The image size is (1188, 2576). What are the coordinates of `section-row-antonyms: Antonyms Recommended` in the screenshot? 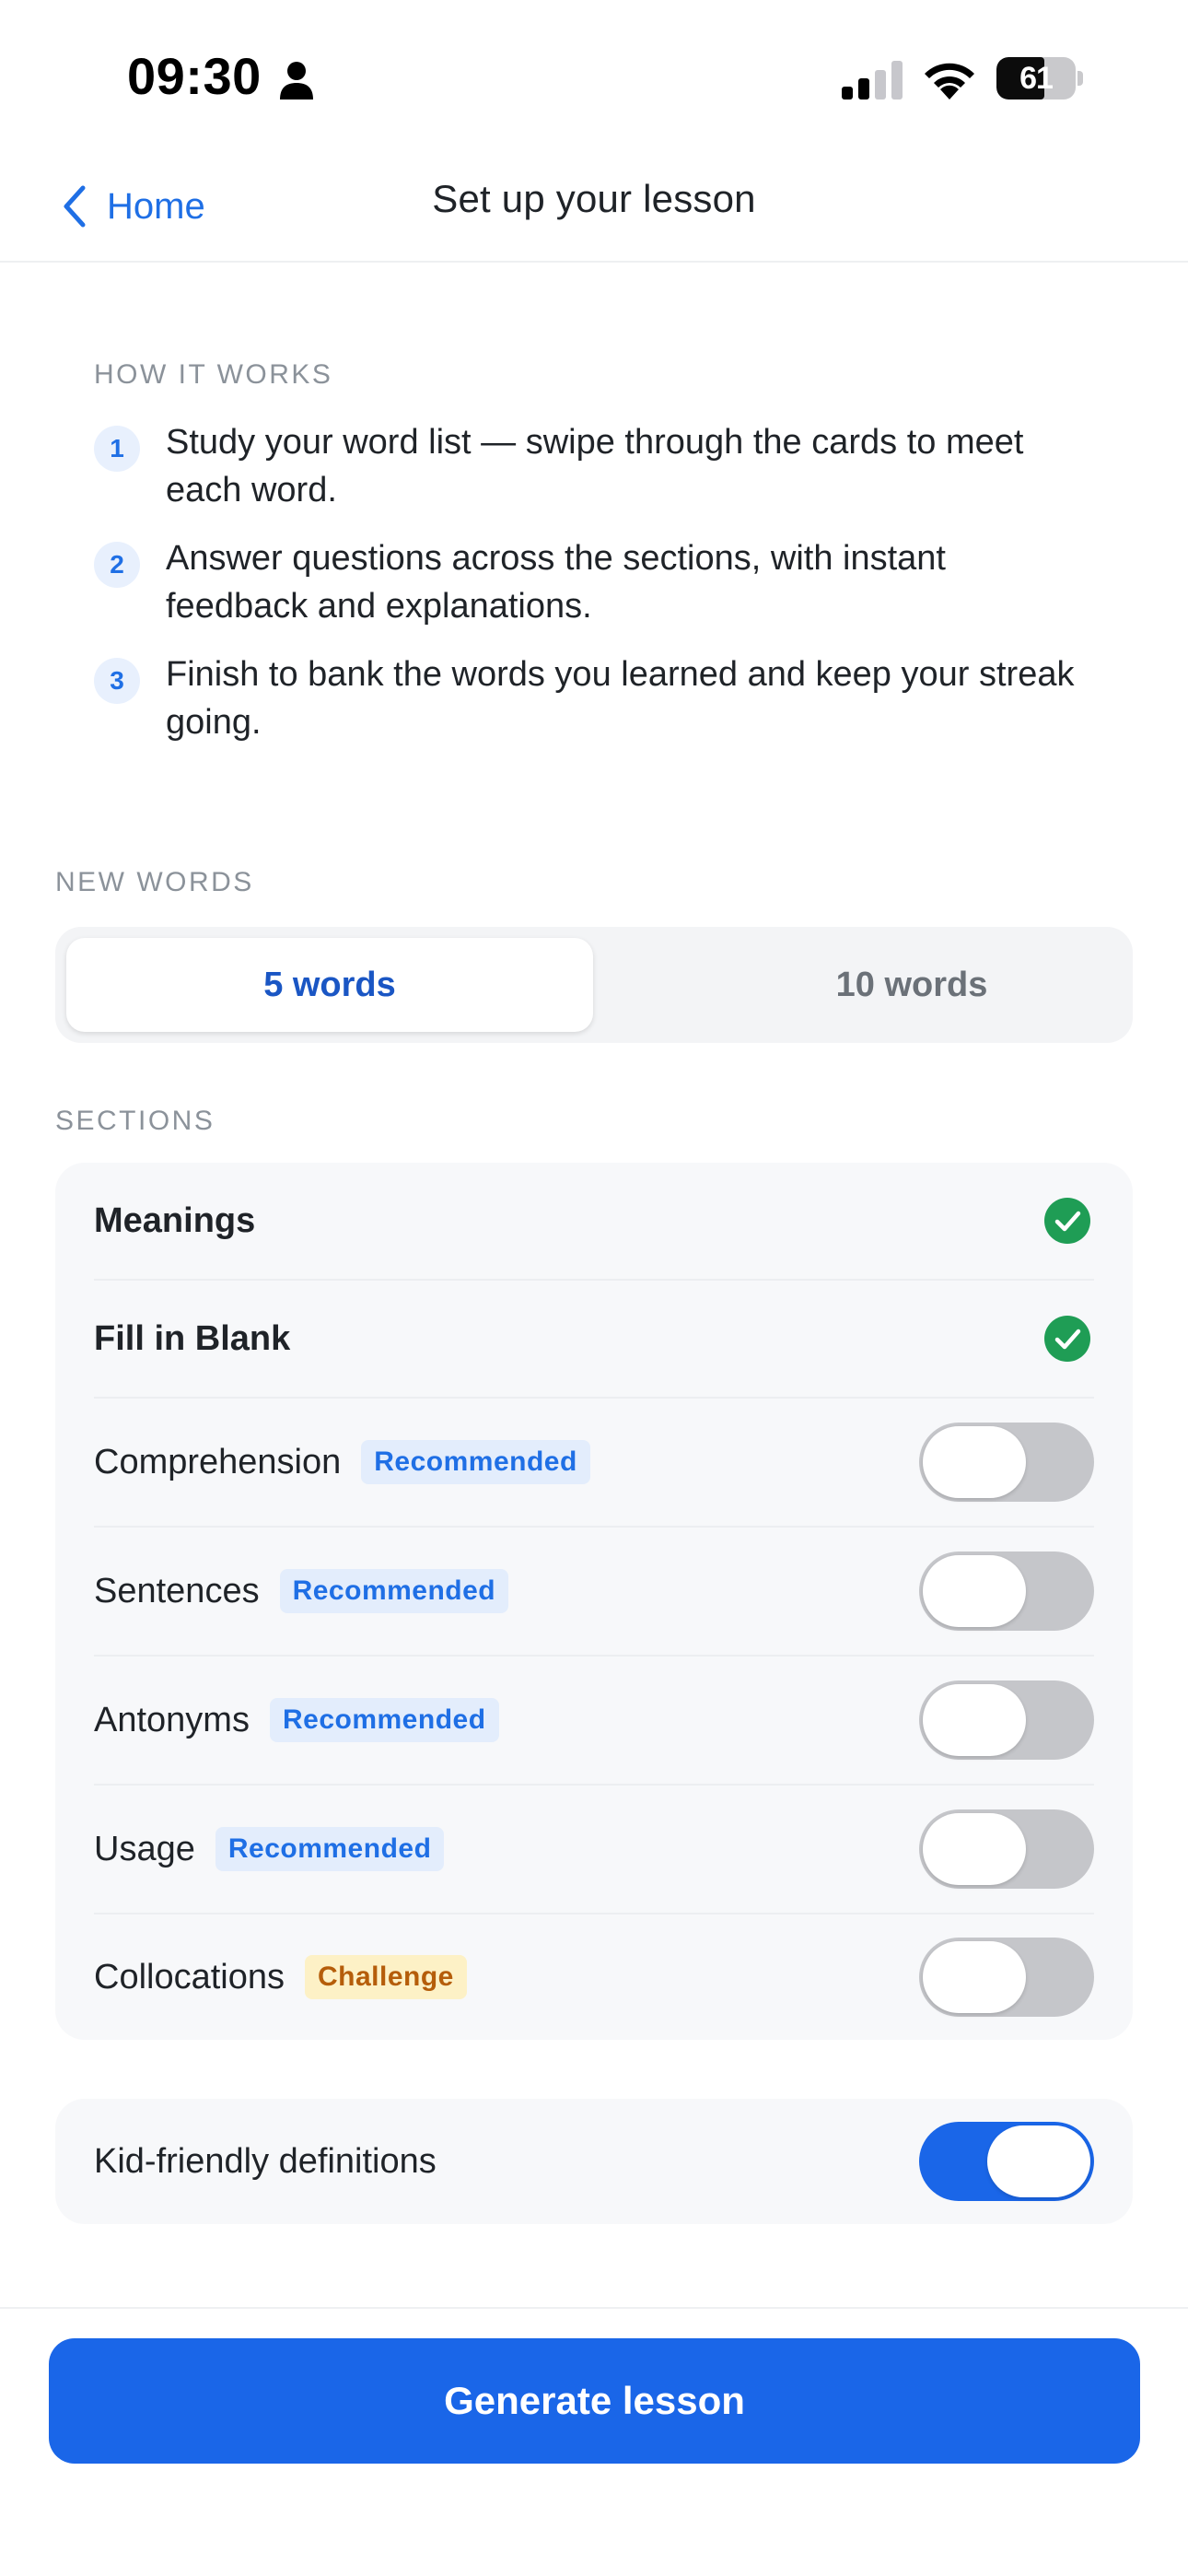 It's located at (594, 1721).